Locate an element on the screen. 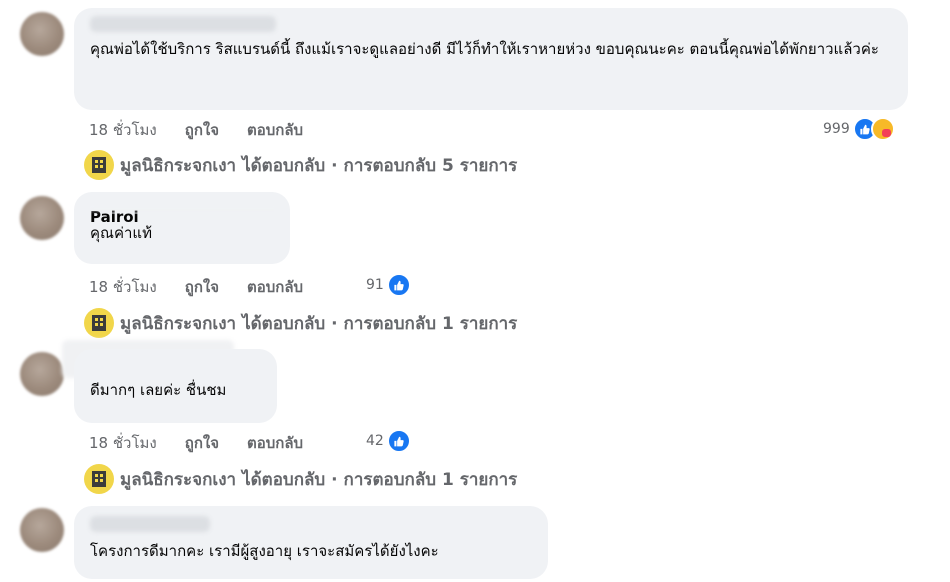 This screenshot has width=950, height=582. reaction-summary: 42 is located at coordinates (388, 441).